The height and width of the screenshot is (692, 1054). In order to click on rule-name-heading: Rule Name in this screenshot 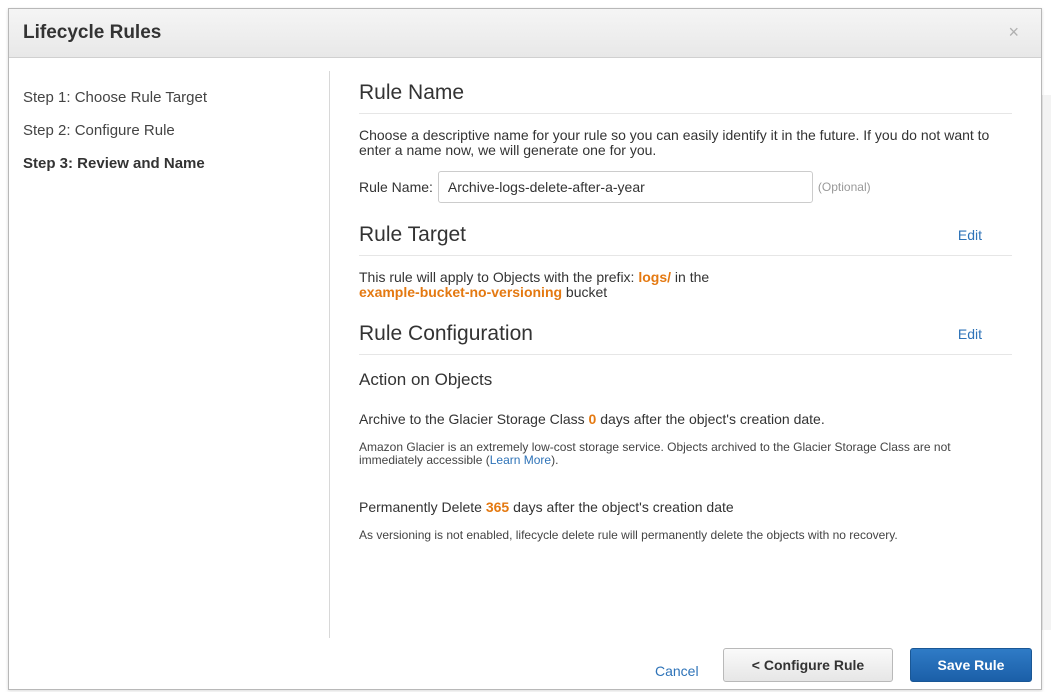, I will do `click(685, 97)`.